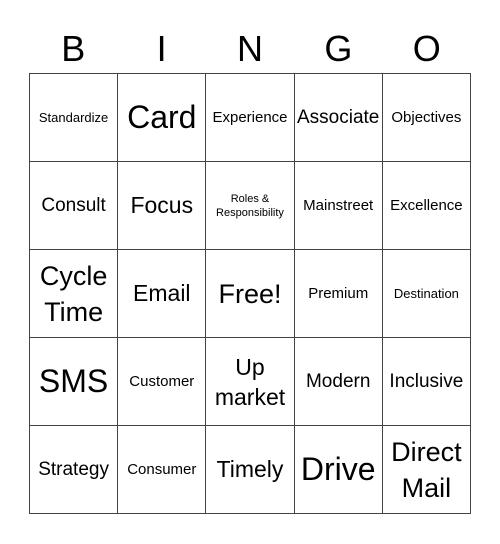  What do you see at coordinates (426, 118) in the screenshot?
I see `bingo-cell: Objectives` at bounding box center [426, 118].